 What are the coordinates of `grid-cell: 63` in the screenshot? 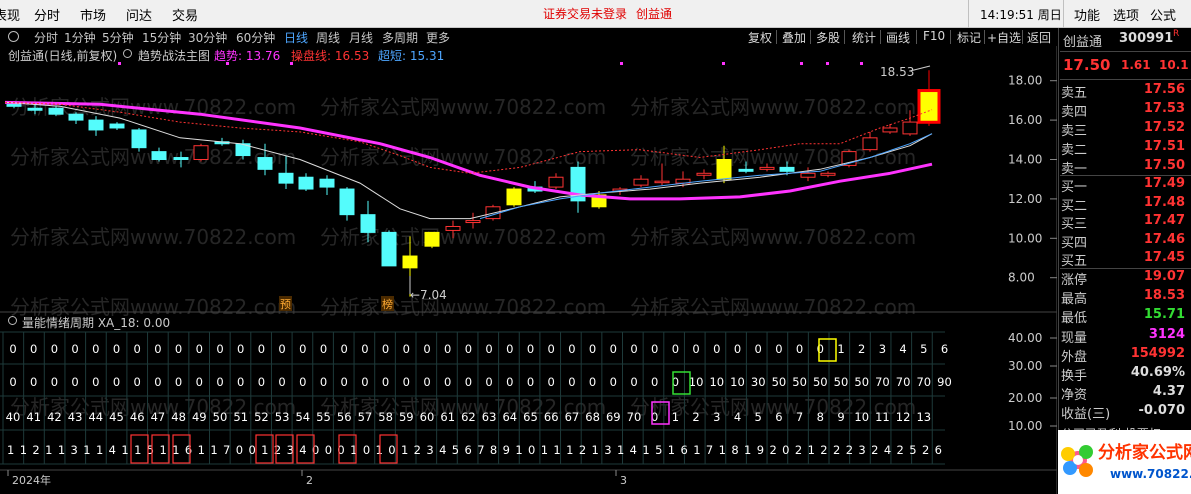 It's located at (489, 417).